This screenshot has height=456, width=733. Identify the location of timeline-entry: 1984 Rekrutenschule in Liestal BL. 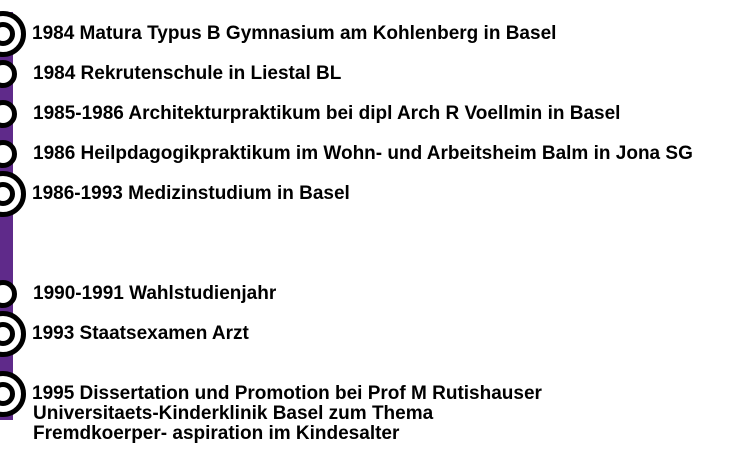
(187, 73).